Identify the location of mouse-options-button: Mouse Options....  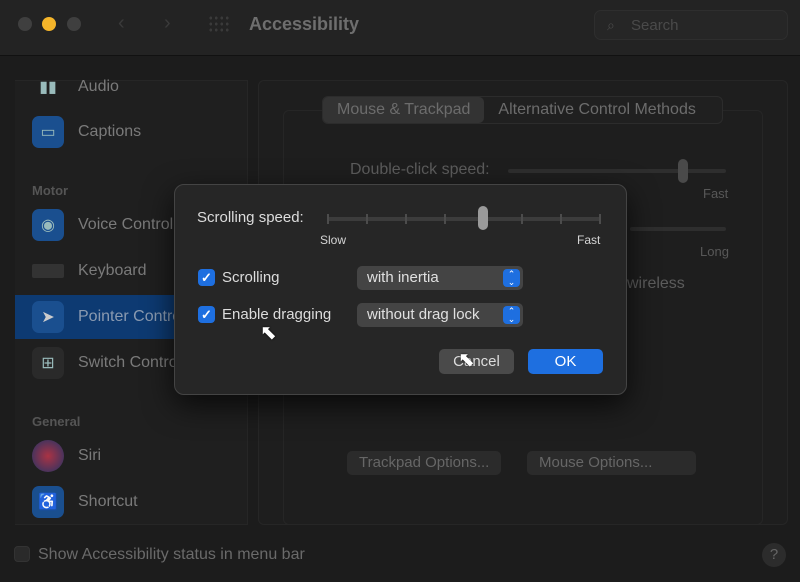
(611, 463).